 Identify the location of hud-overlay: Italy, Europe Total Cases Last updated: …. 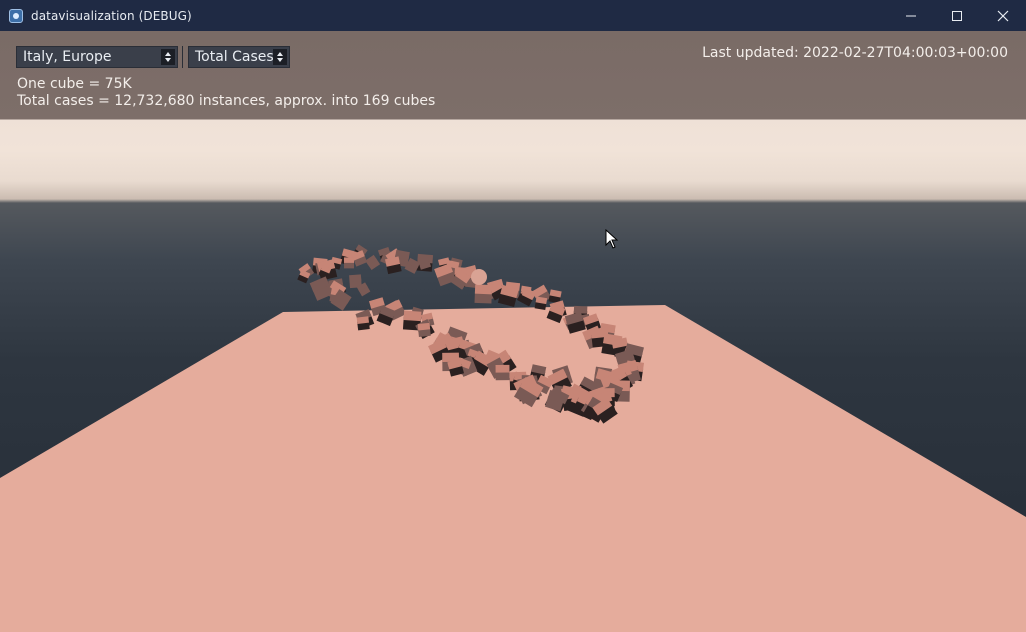
(513, 75).